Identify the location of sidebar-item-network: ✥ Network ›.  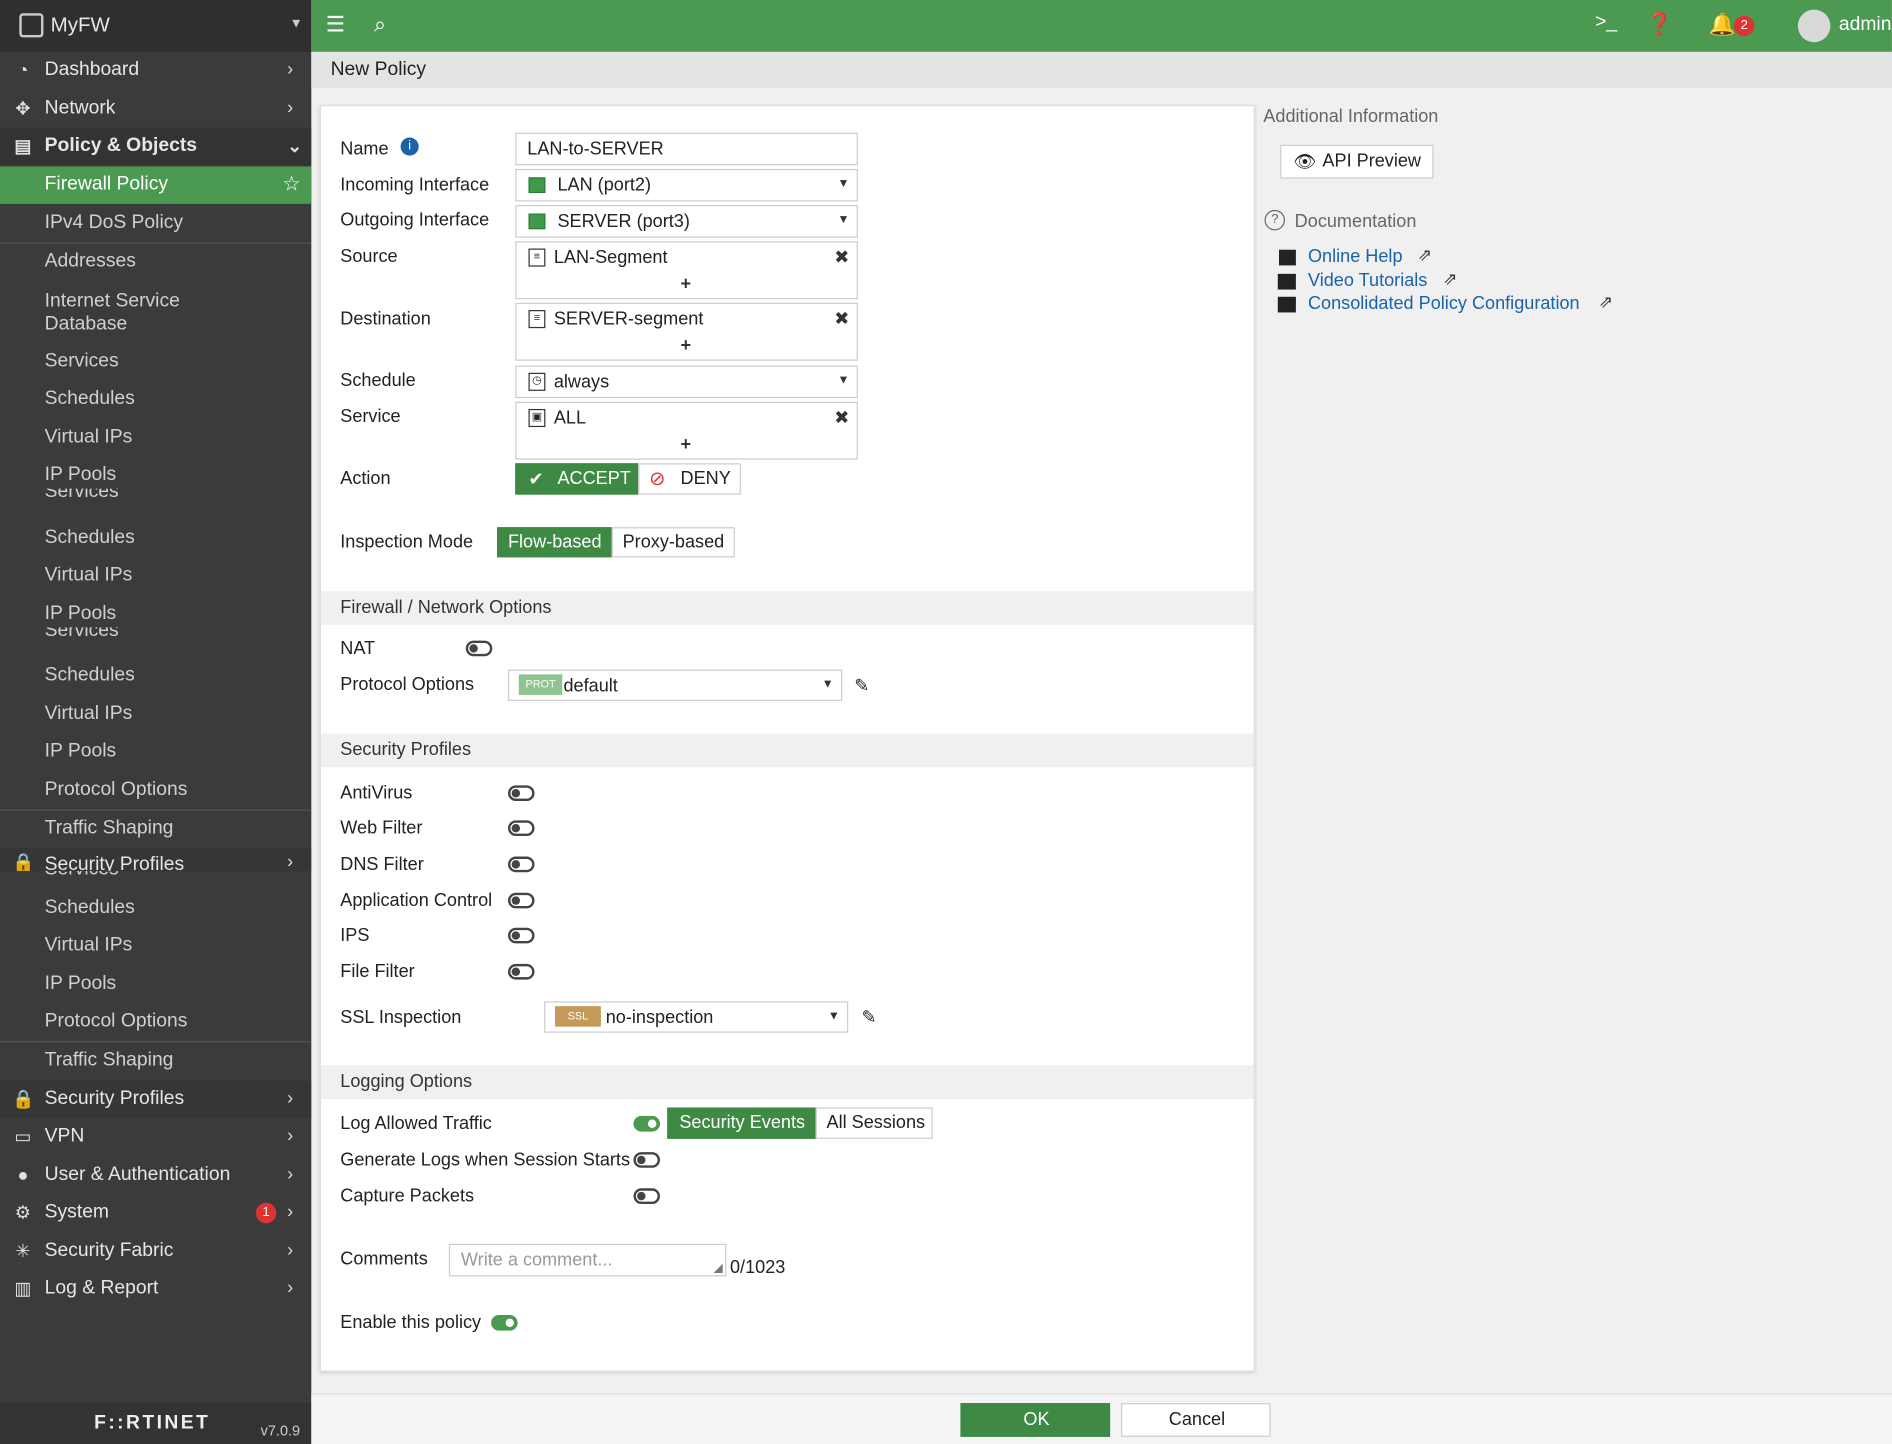
(155, 108).